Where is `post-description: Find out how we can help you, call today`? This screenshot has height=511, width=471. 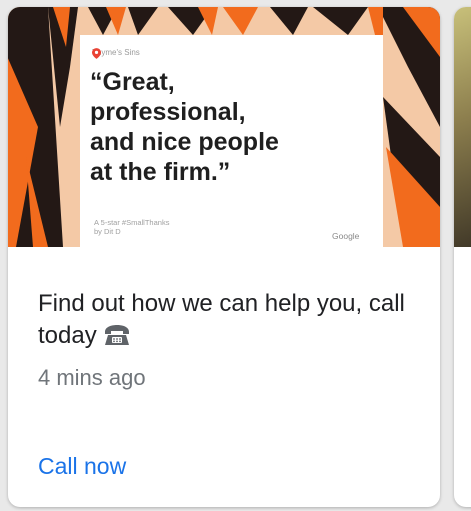
post-description: Find out how we can help you, call today is located at coordinates (228, 320).